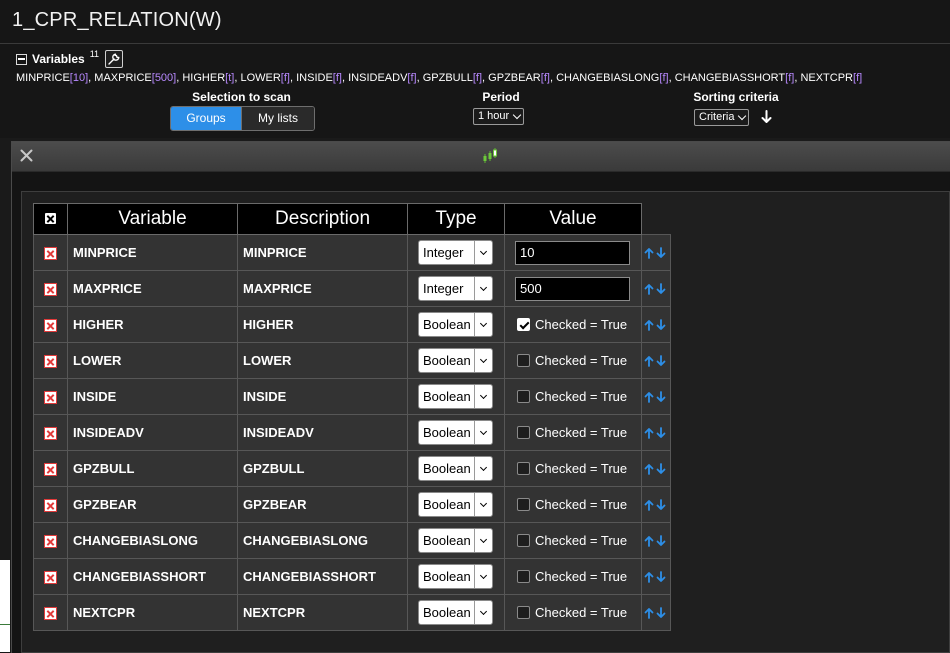 The width and height of the screenshot is (950, 653). I want to click on sorting-criteria-select: Criteria, so click(722, 117).